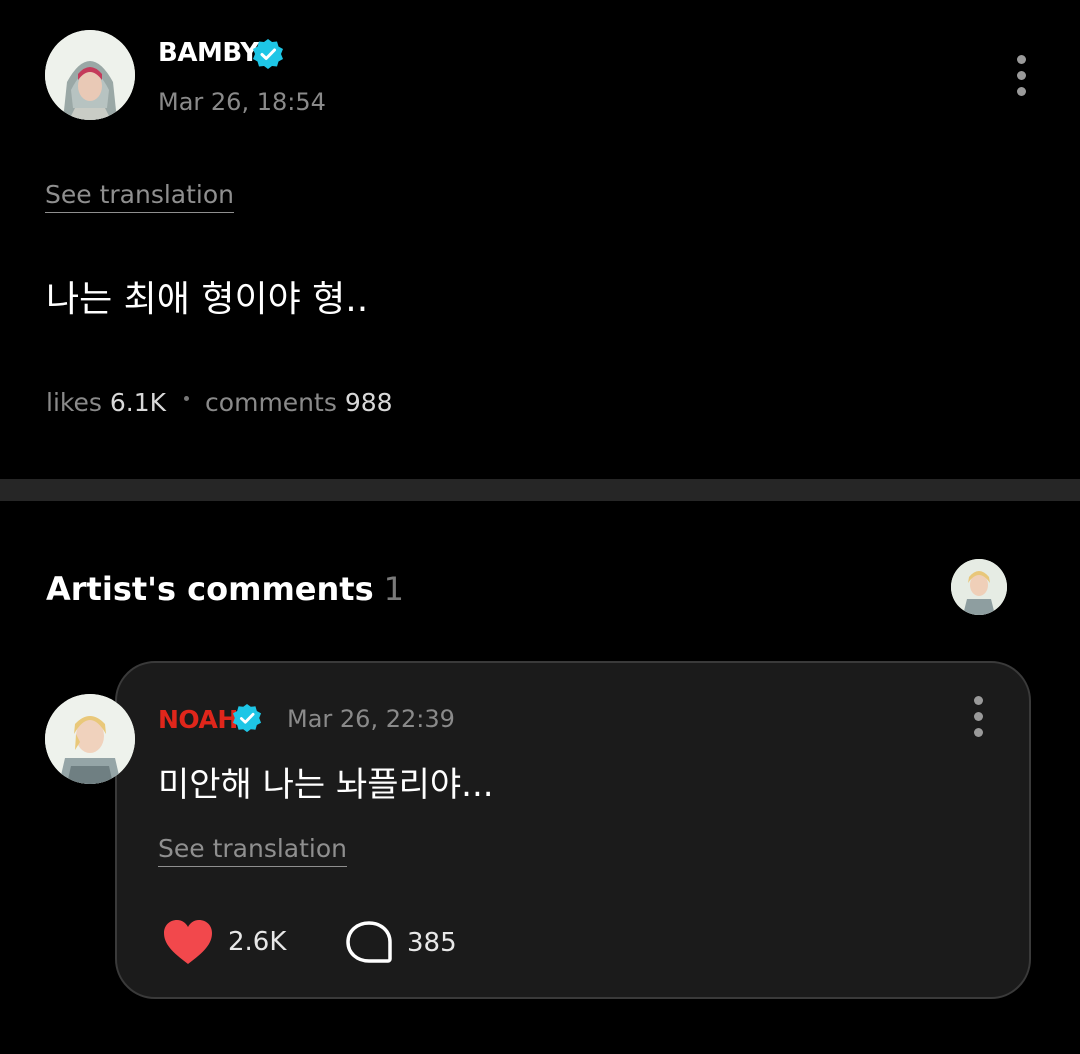  Describe the element at coordinates (979, 587) in the screenshot. I see `artist-comments-avatar` at that location.